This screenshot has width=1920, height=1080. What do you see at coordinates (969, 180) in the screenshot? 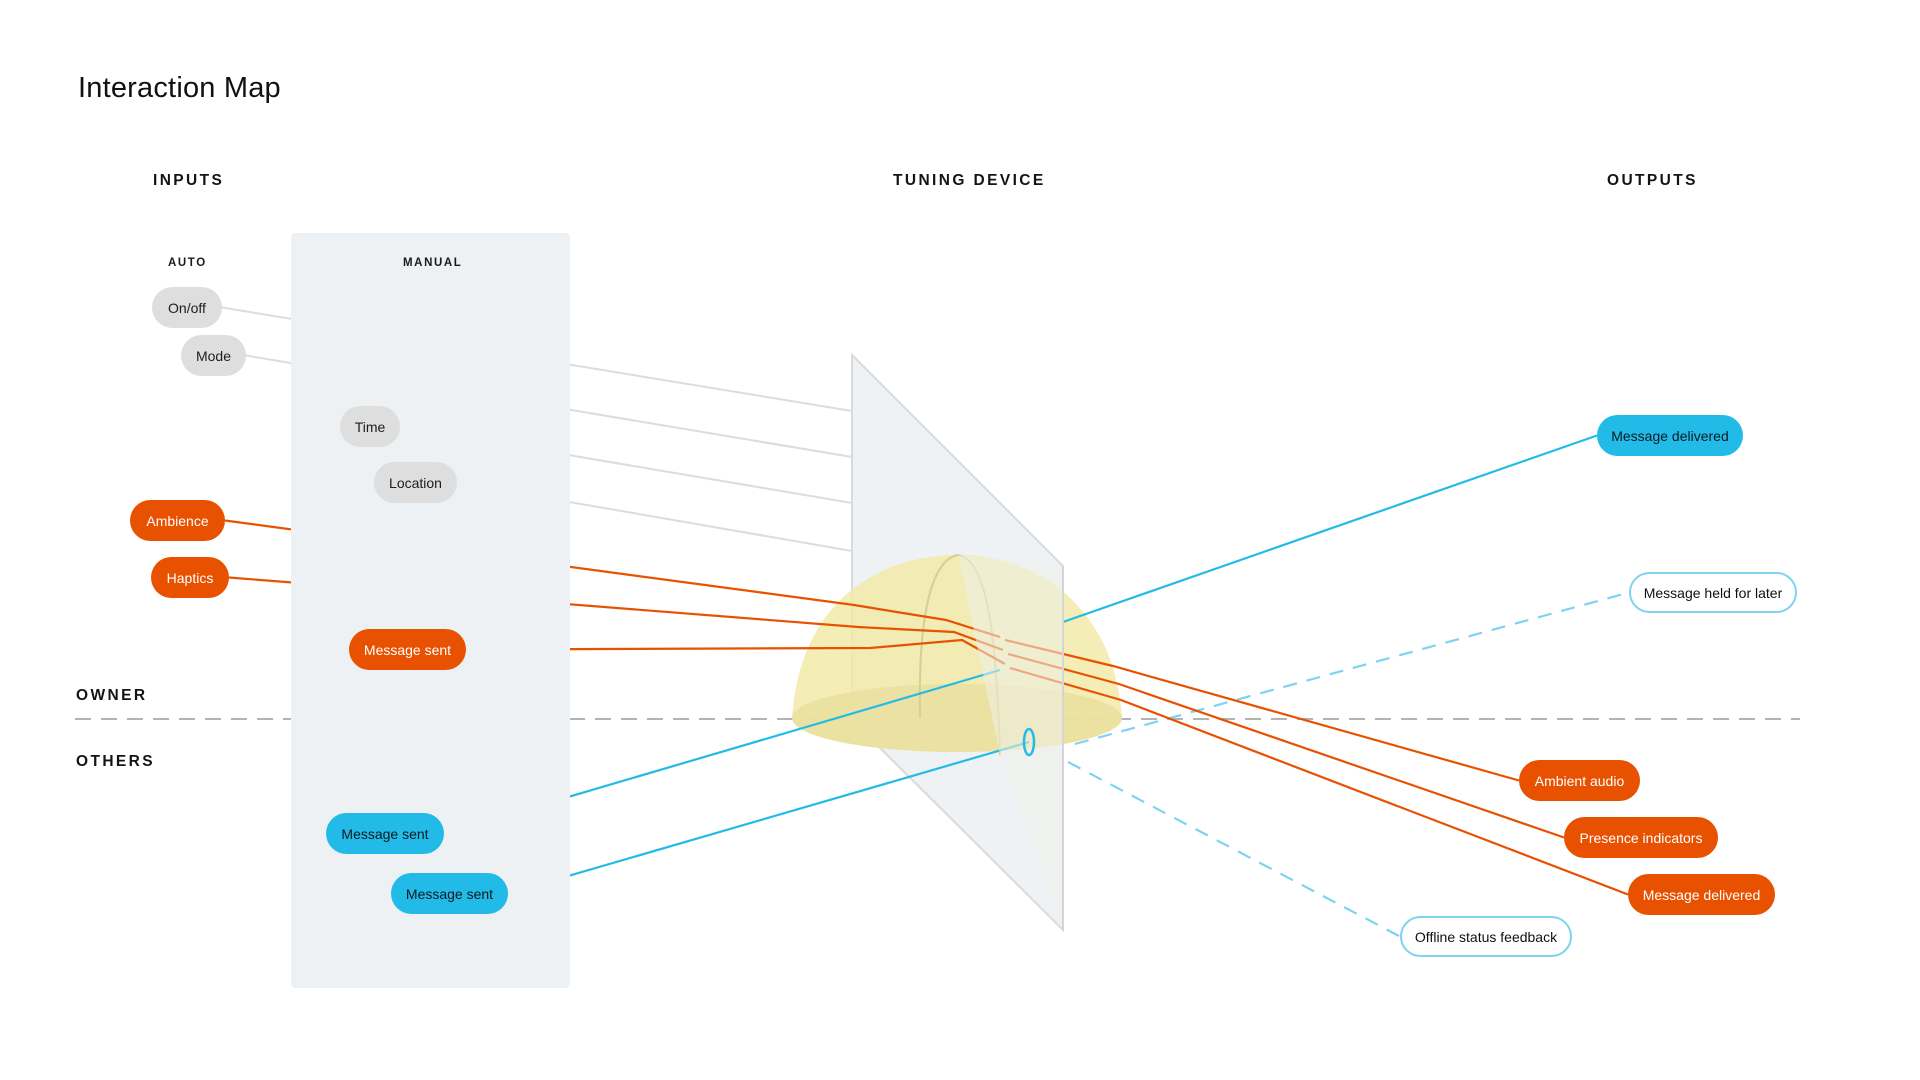
I see `tuning-device-heading: TUNING DEVICE` at bounding box center [969, 180].